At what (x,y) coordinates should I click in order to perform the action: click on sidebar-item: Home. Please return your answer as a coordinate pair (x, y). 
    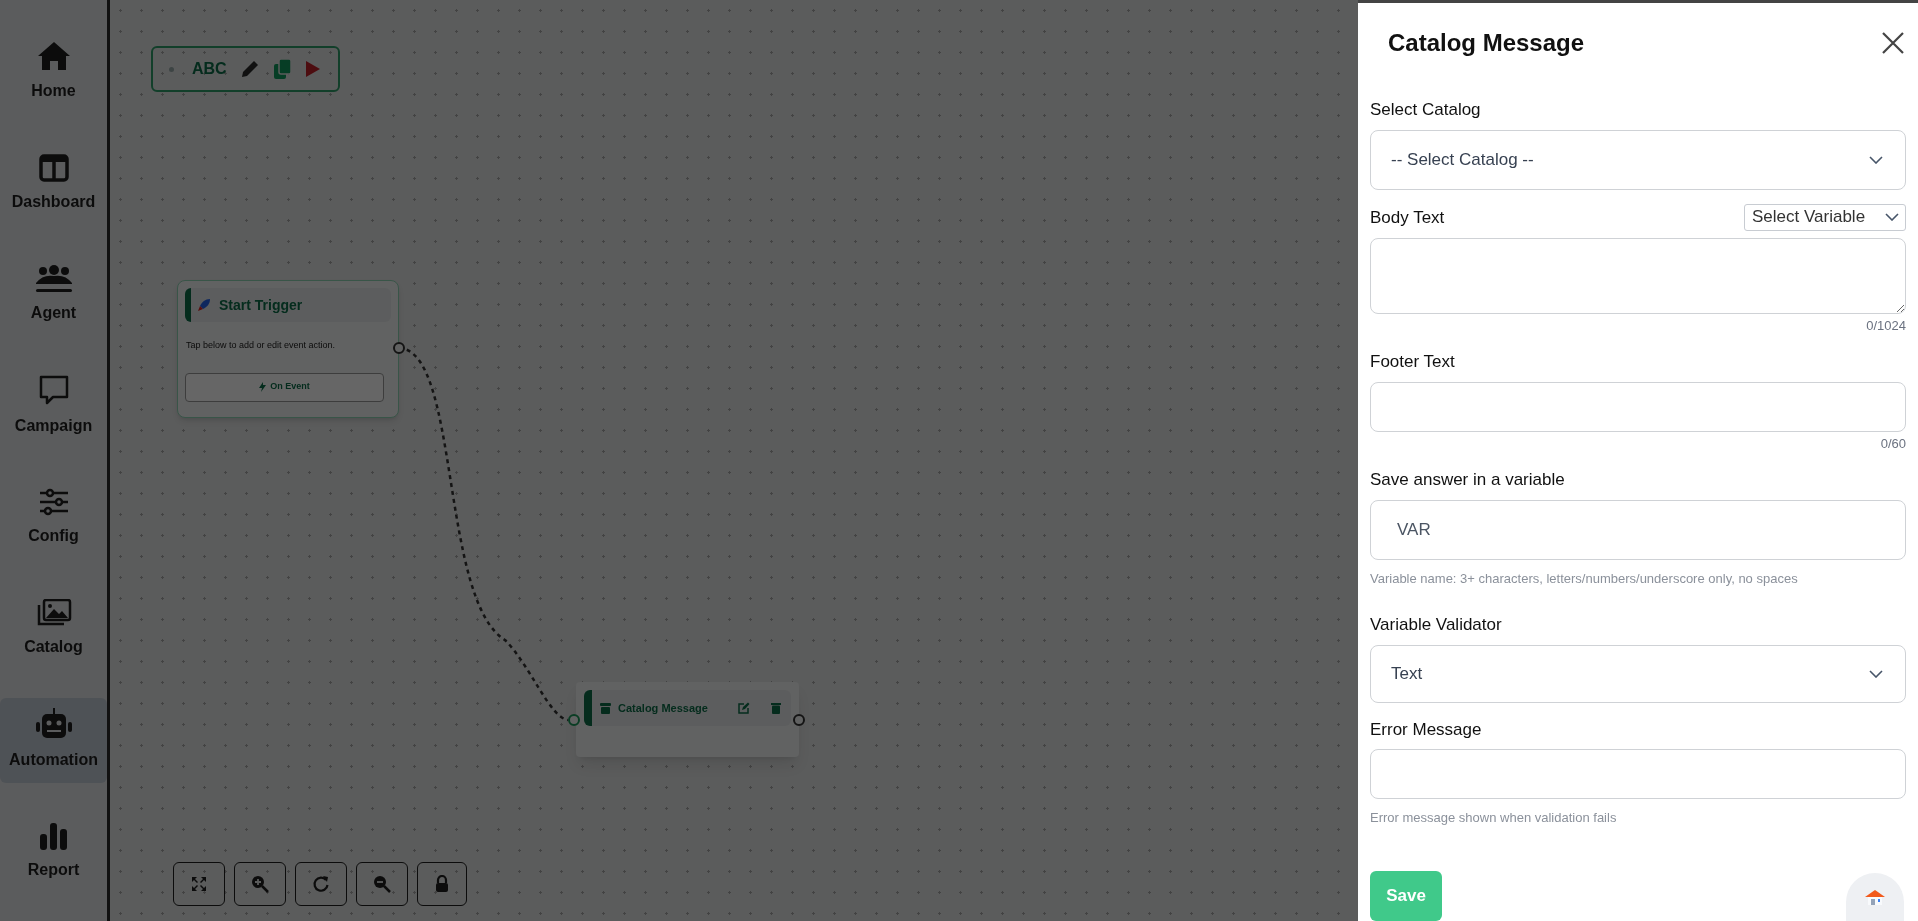
    Looking at the image, I should click on (53, 72).